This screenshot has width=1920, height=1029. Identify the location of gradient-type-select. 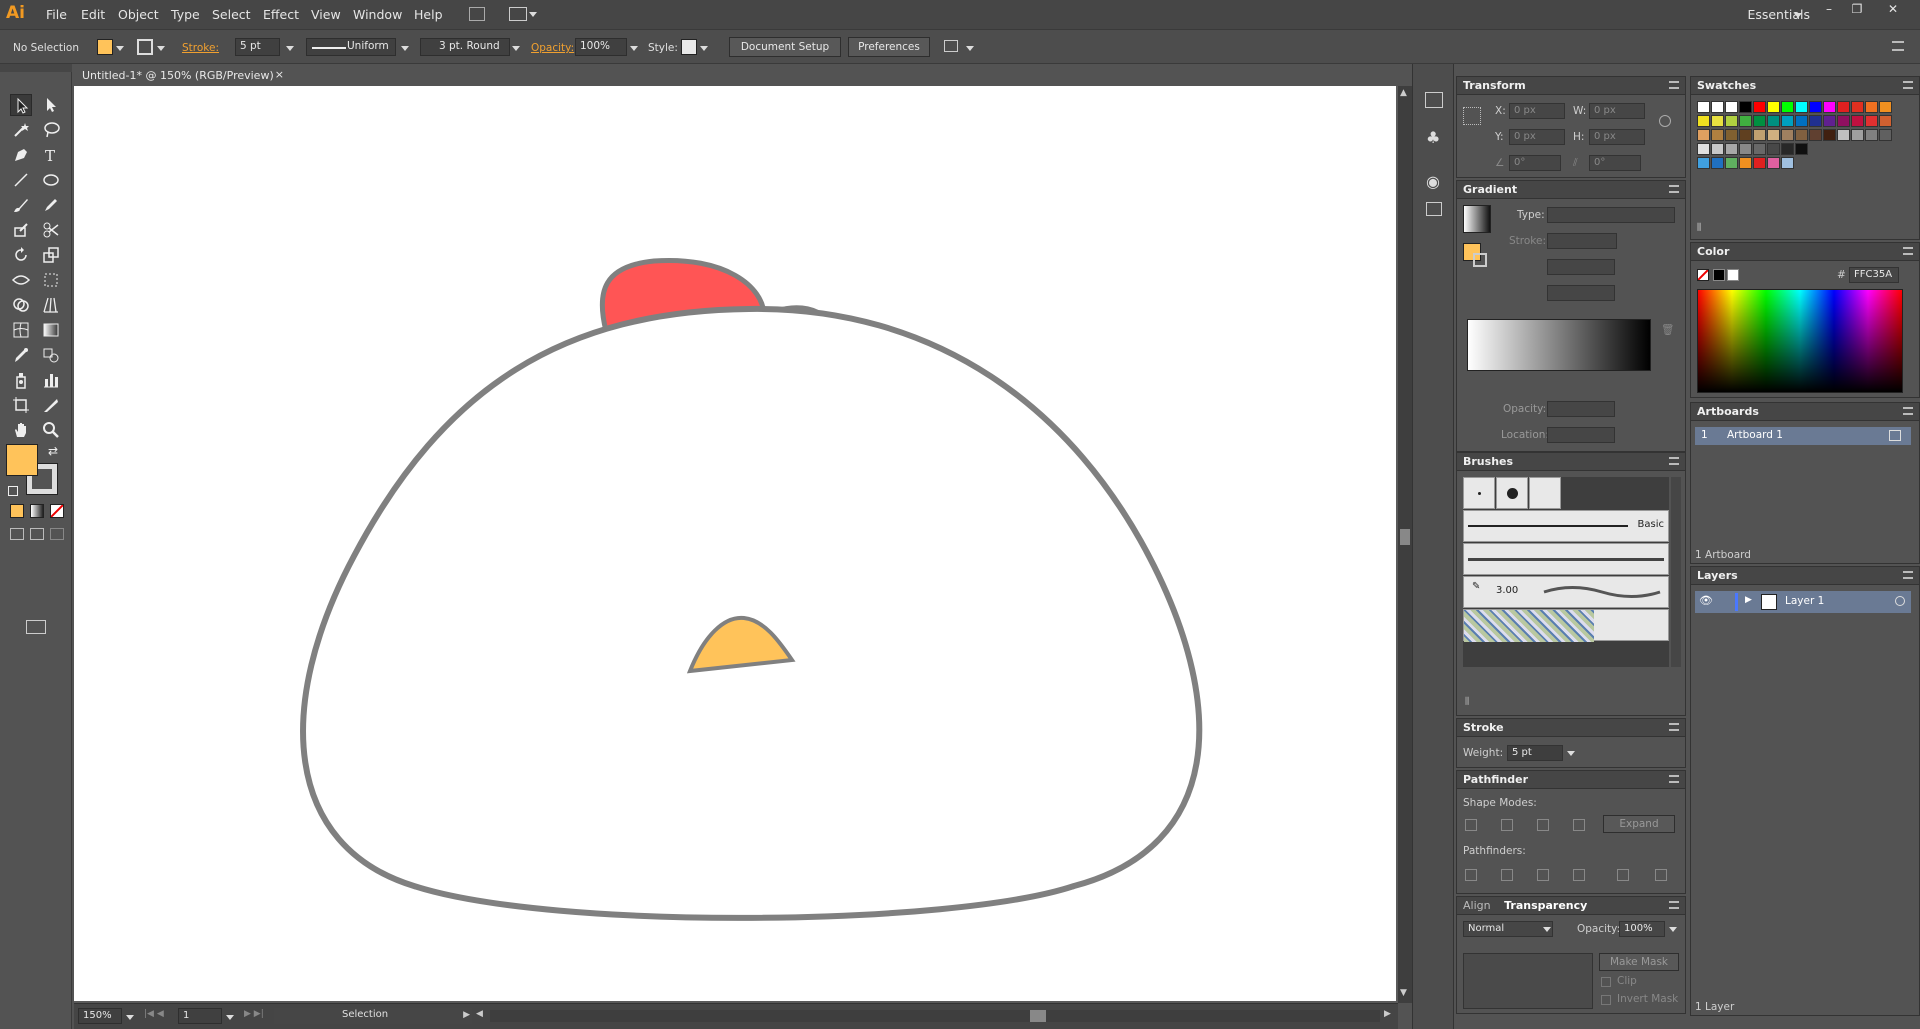
(1611, 215).